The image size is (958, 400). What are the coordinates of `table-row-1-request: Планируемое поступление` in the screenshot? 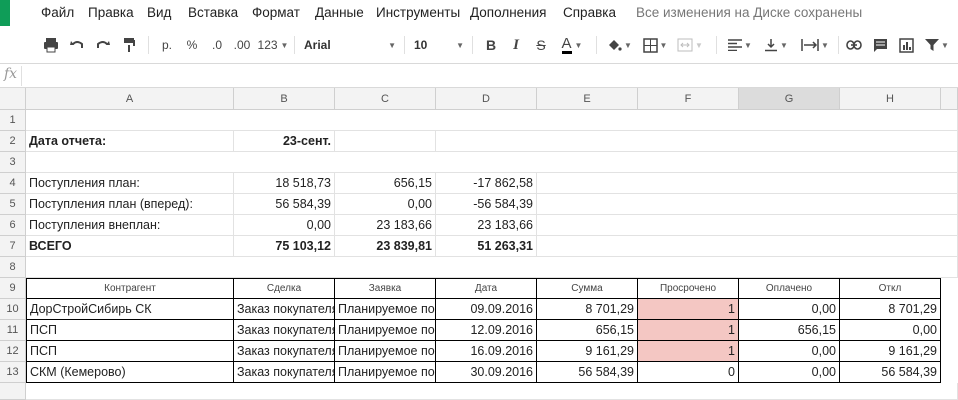 It's located at (385, 309).